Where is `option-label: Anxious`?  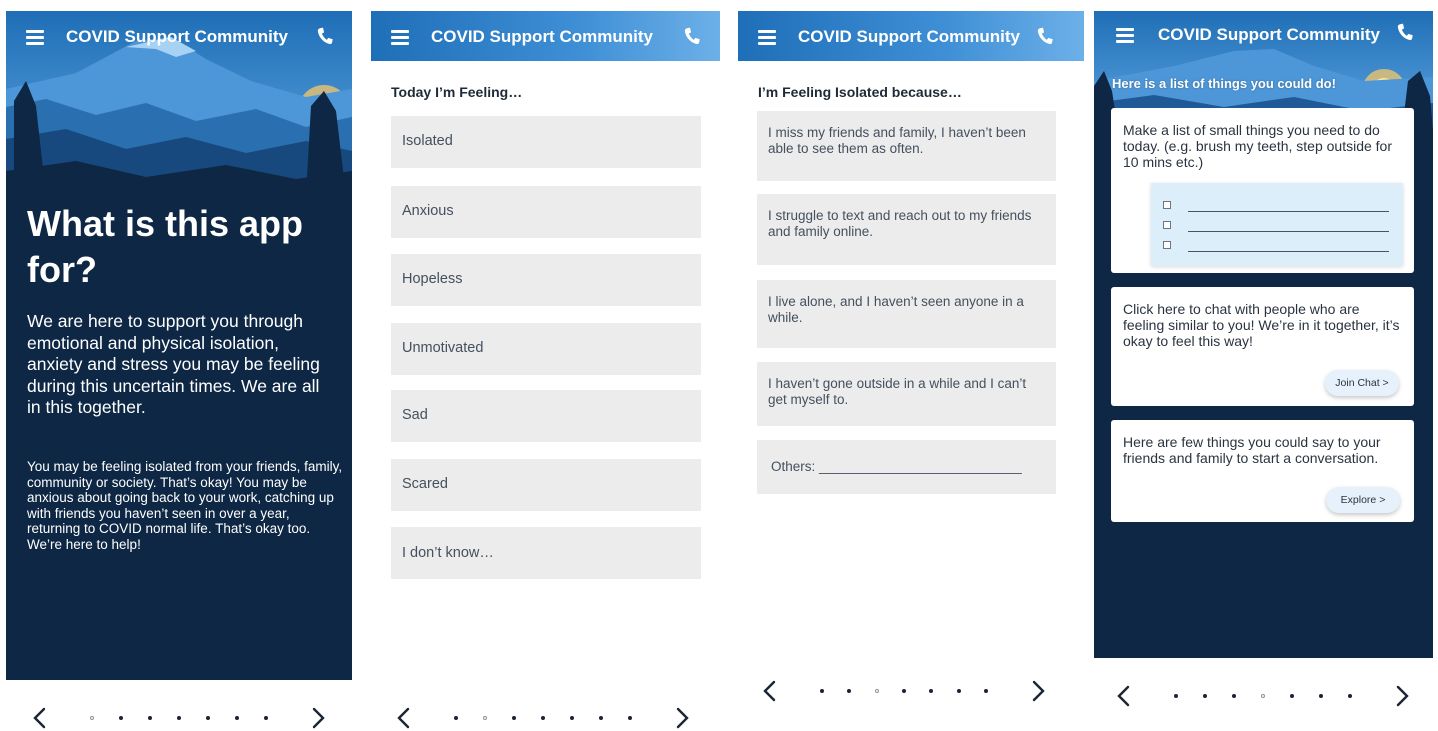
option-label: Anxious is located at coordinates (428, 211).